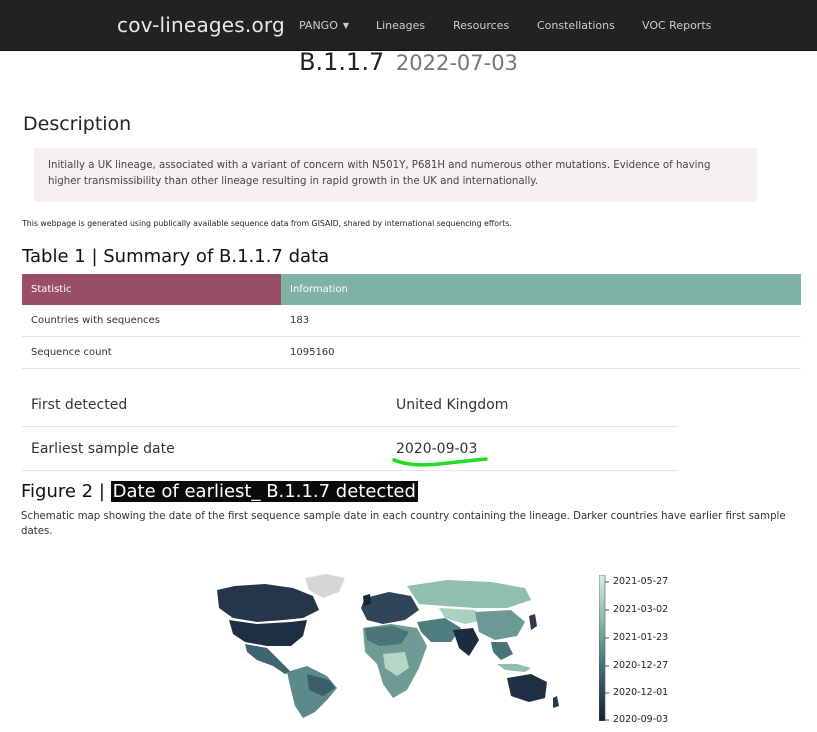 The height and width of the screenshot is (732, 817). I want to click on table-row: Earliest sample date 2020-09-03, so click(350, 448).